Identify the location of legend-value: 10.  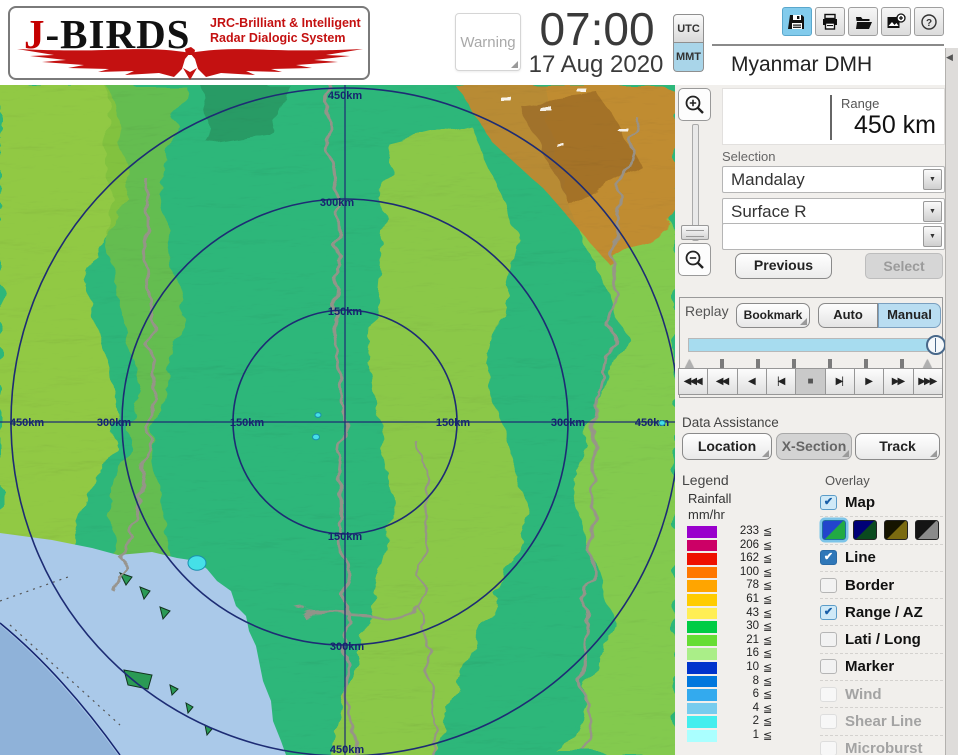
(752, 666).